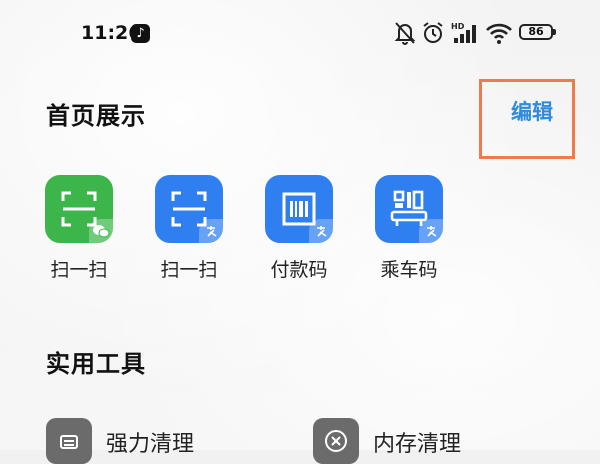 The image size is (600, 464). I want to click on tool-item-memory-clean: 内存清理, so click(438, 441).